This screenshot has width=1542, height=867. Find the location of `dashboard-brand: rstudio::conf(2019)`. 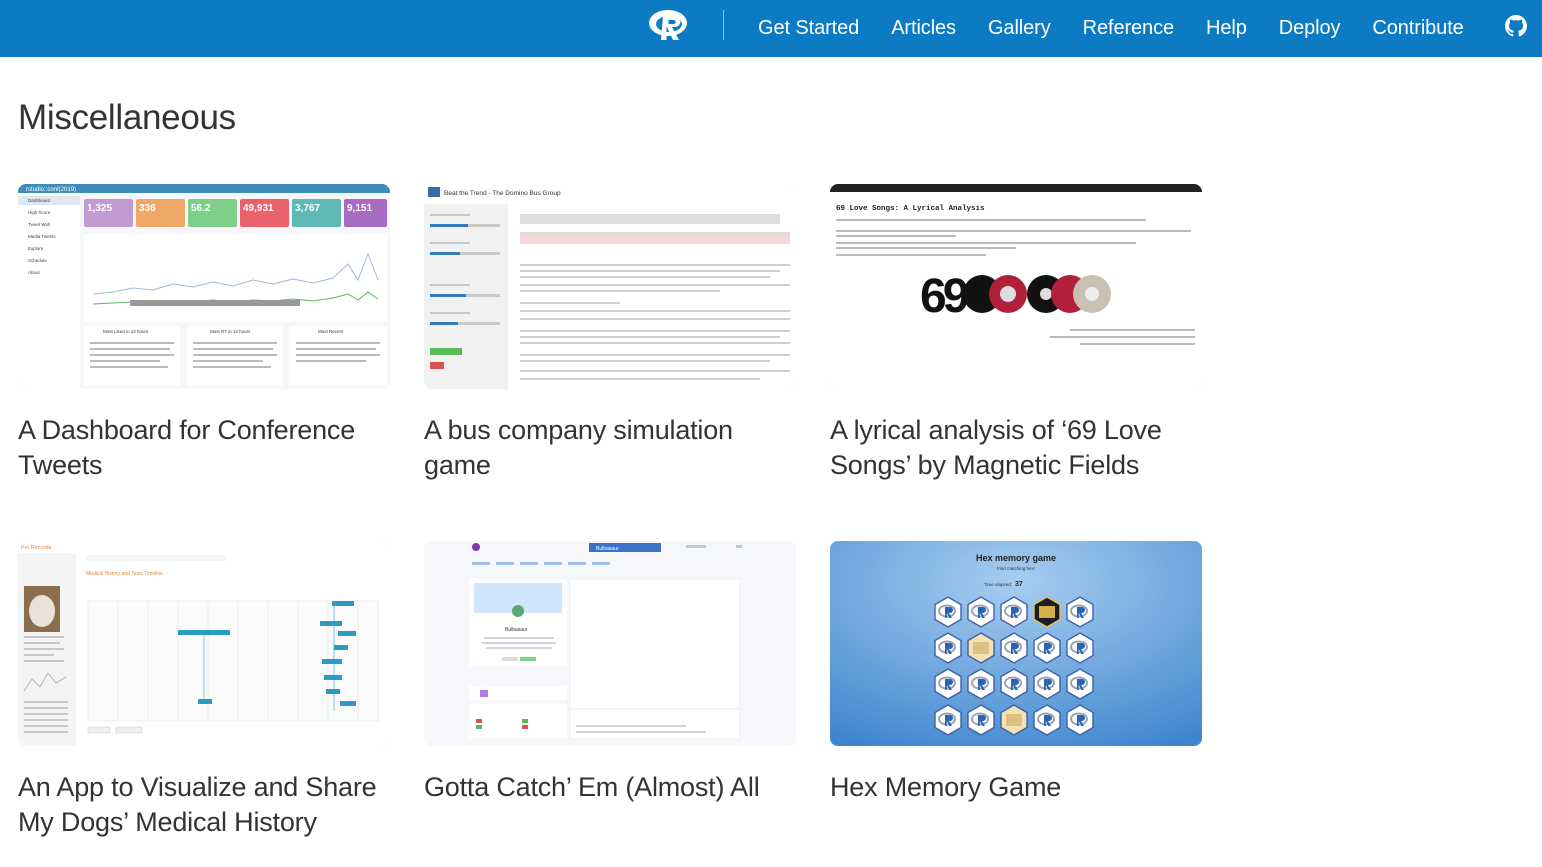

dashboard-brand: rstudio::conf(2019) is located at coordinates (51, 190).